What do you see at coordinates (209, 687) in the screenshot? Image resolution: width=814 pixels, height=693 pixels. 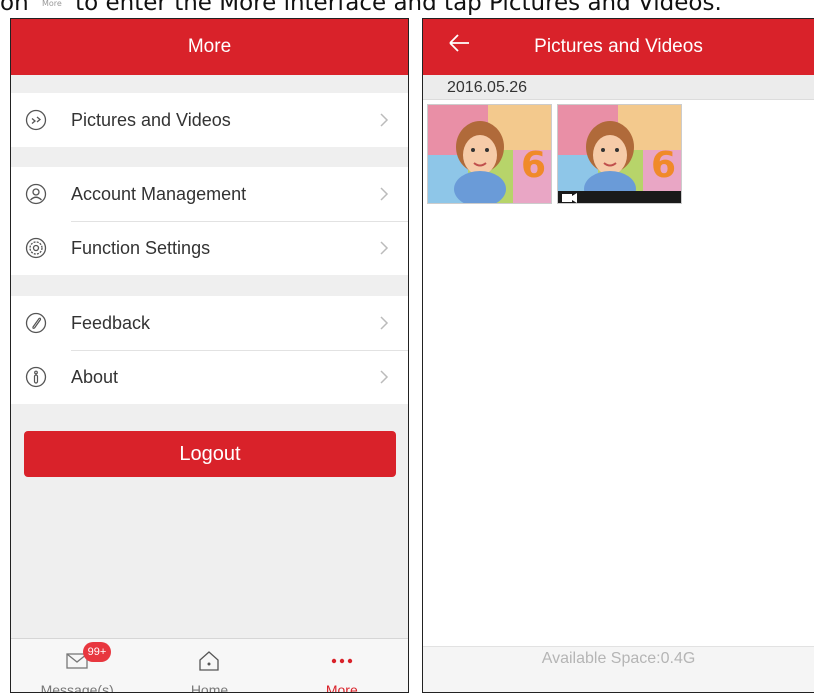 I see `tab-label: Home` at bounding box center [209, 687].